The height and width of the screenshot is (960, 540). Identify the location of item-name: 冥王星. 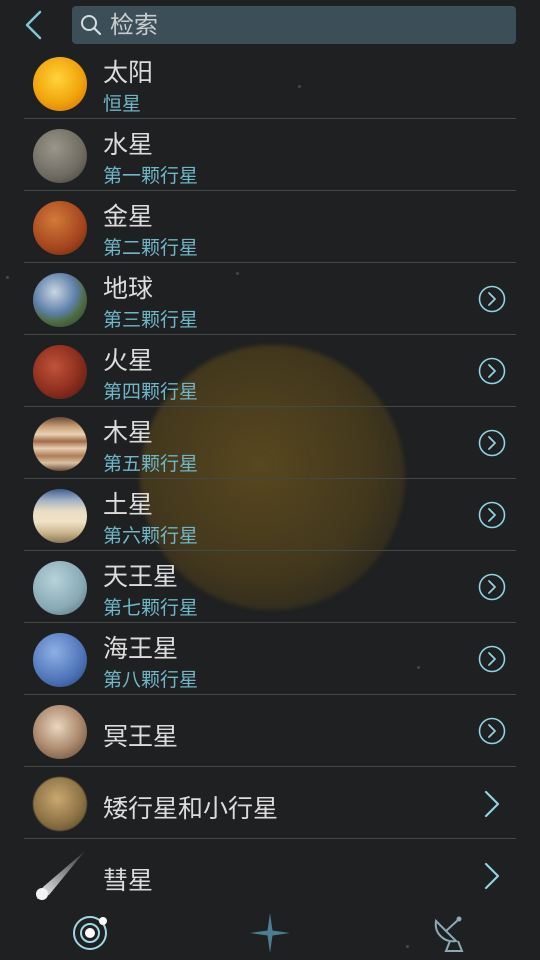
(141, 736).